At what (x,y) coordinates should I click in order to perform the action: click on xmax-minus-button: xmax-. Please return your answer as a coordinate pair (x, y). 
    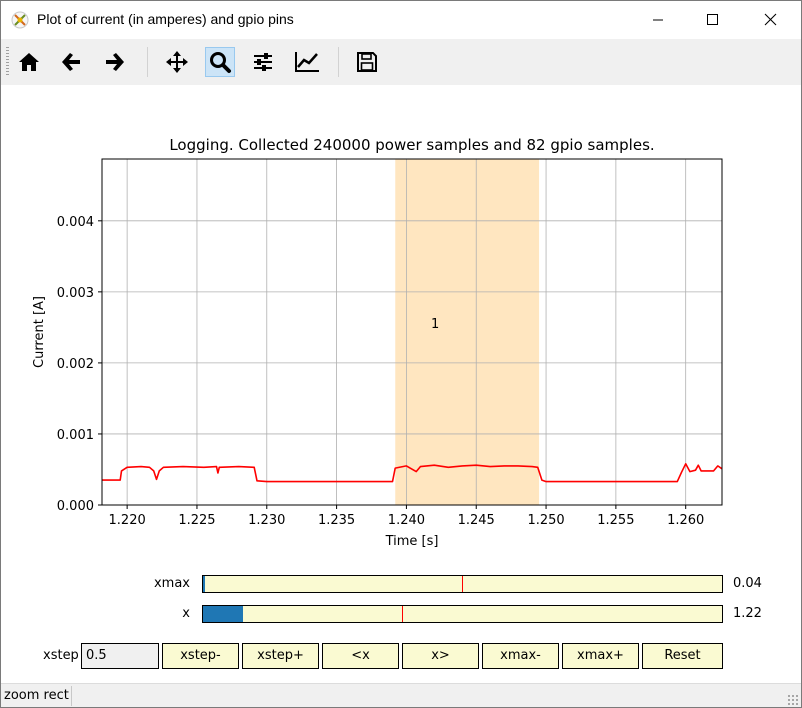
    Looking at the image, I should click on (520, 656).